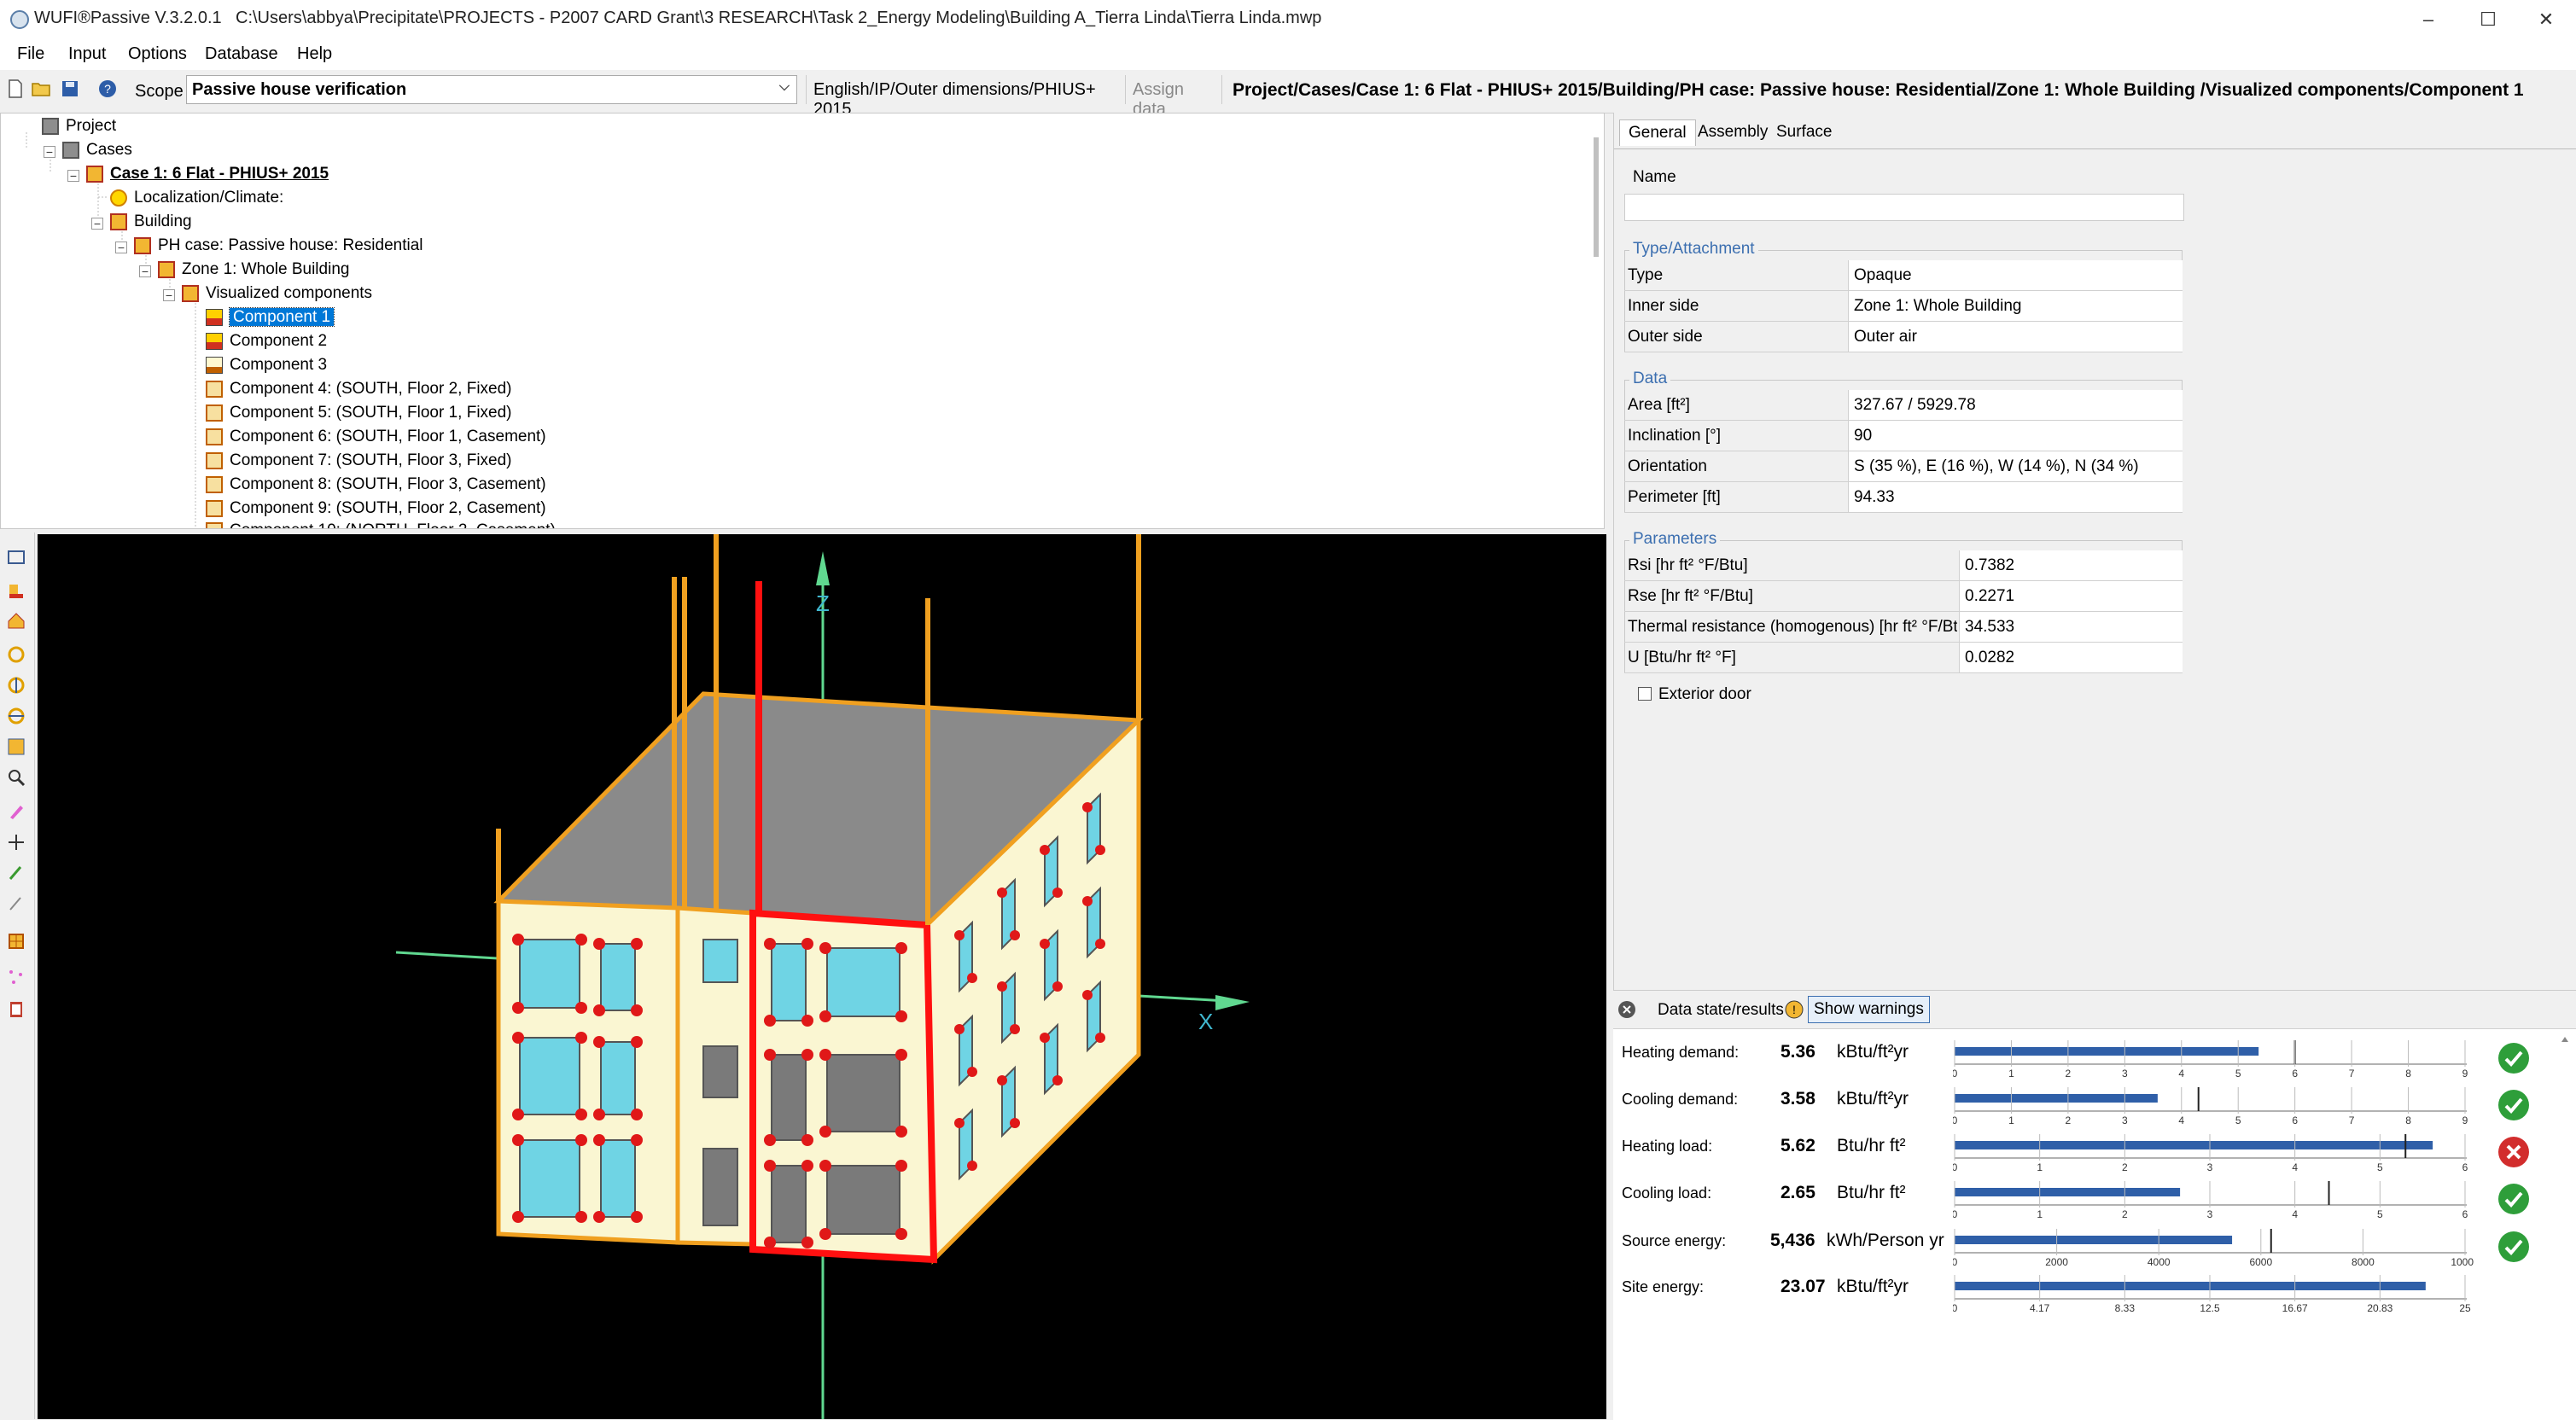  Describe the element at coordinates (2295, 1119) in the screenshot. I see `tick-label: 6` at that location.